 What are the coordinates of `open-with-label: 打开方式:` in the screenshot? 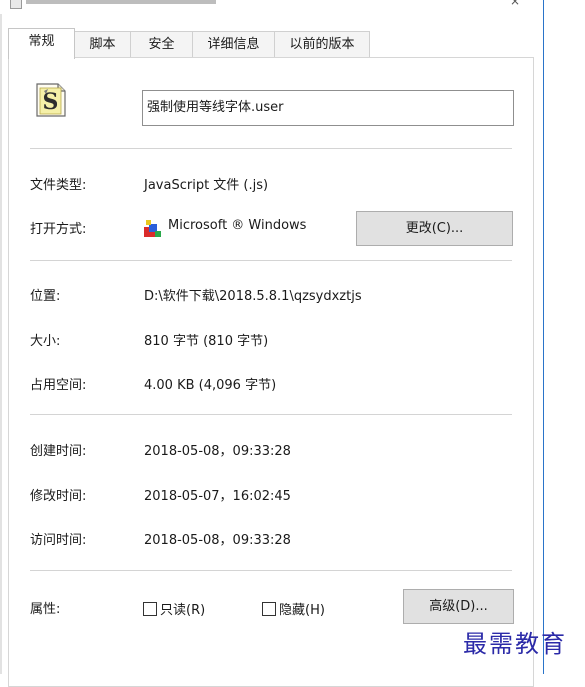 It's located at (58, 229).